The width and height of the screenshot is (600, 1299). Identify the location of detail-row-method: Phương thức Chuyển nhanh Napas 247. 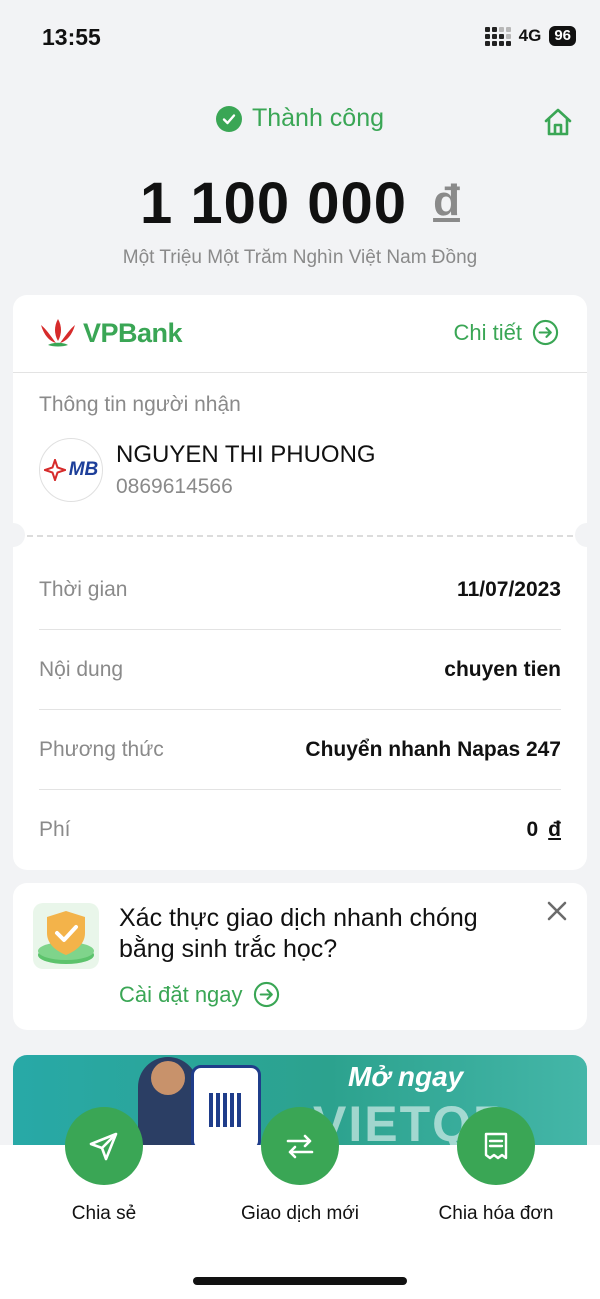
(300, 750).